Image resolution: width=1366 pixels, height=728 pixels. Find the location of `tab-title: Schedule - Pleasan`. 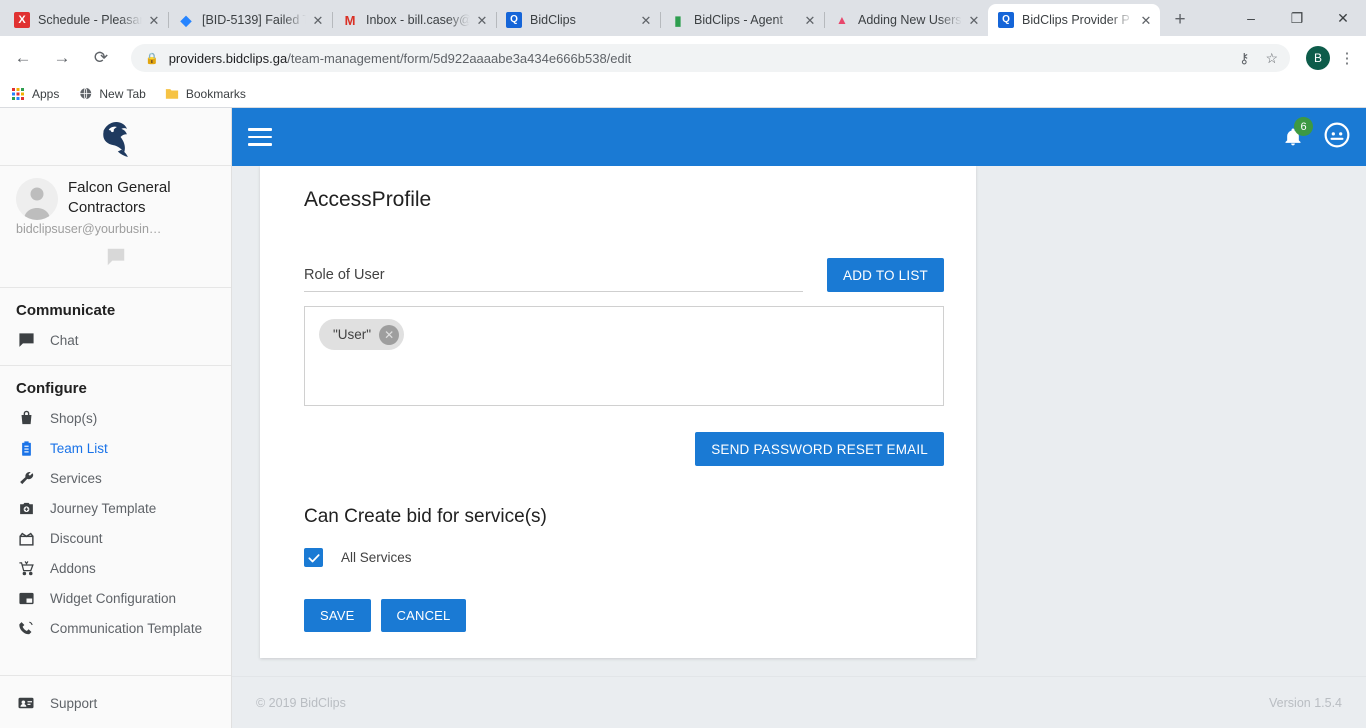

tab-title: Schedule - Pleasan is located at coordinates (90, 20).